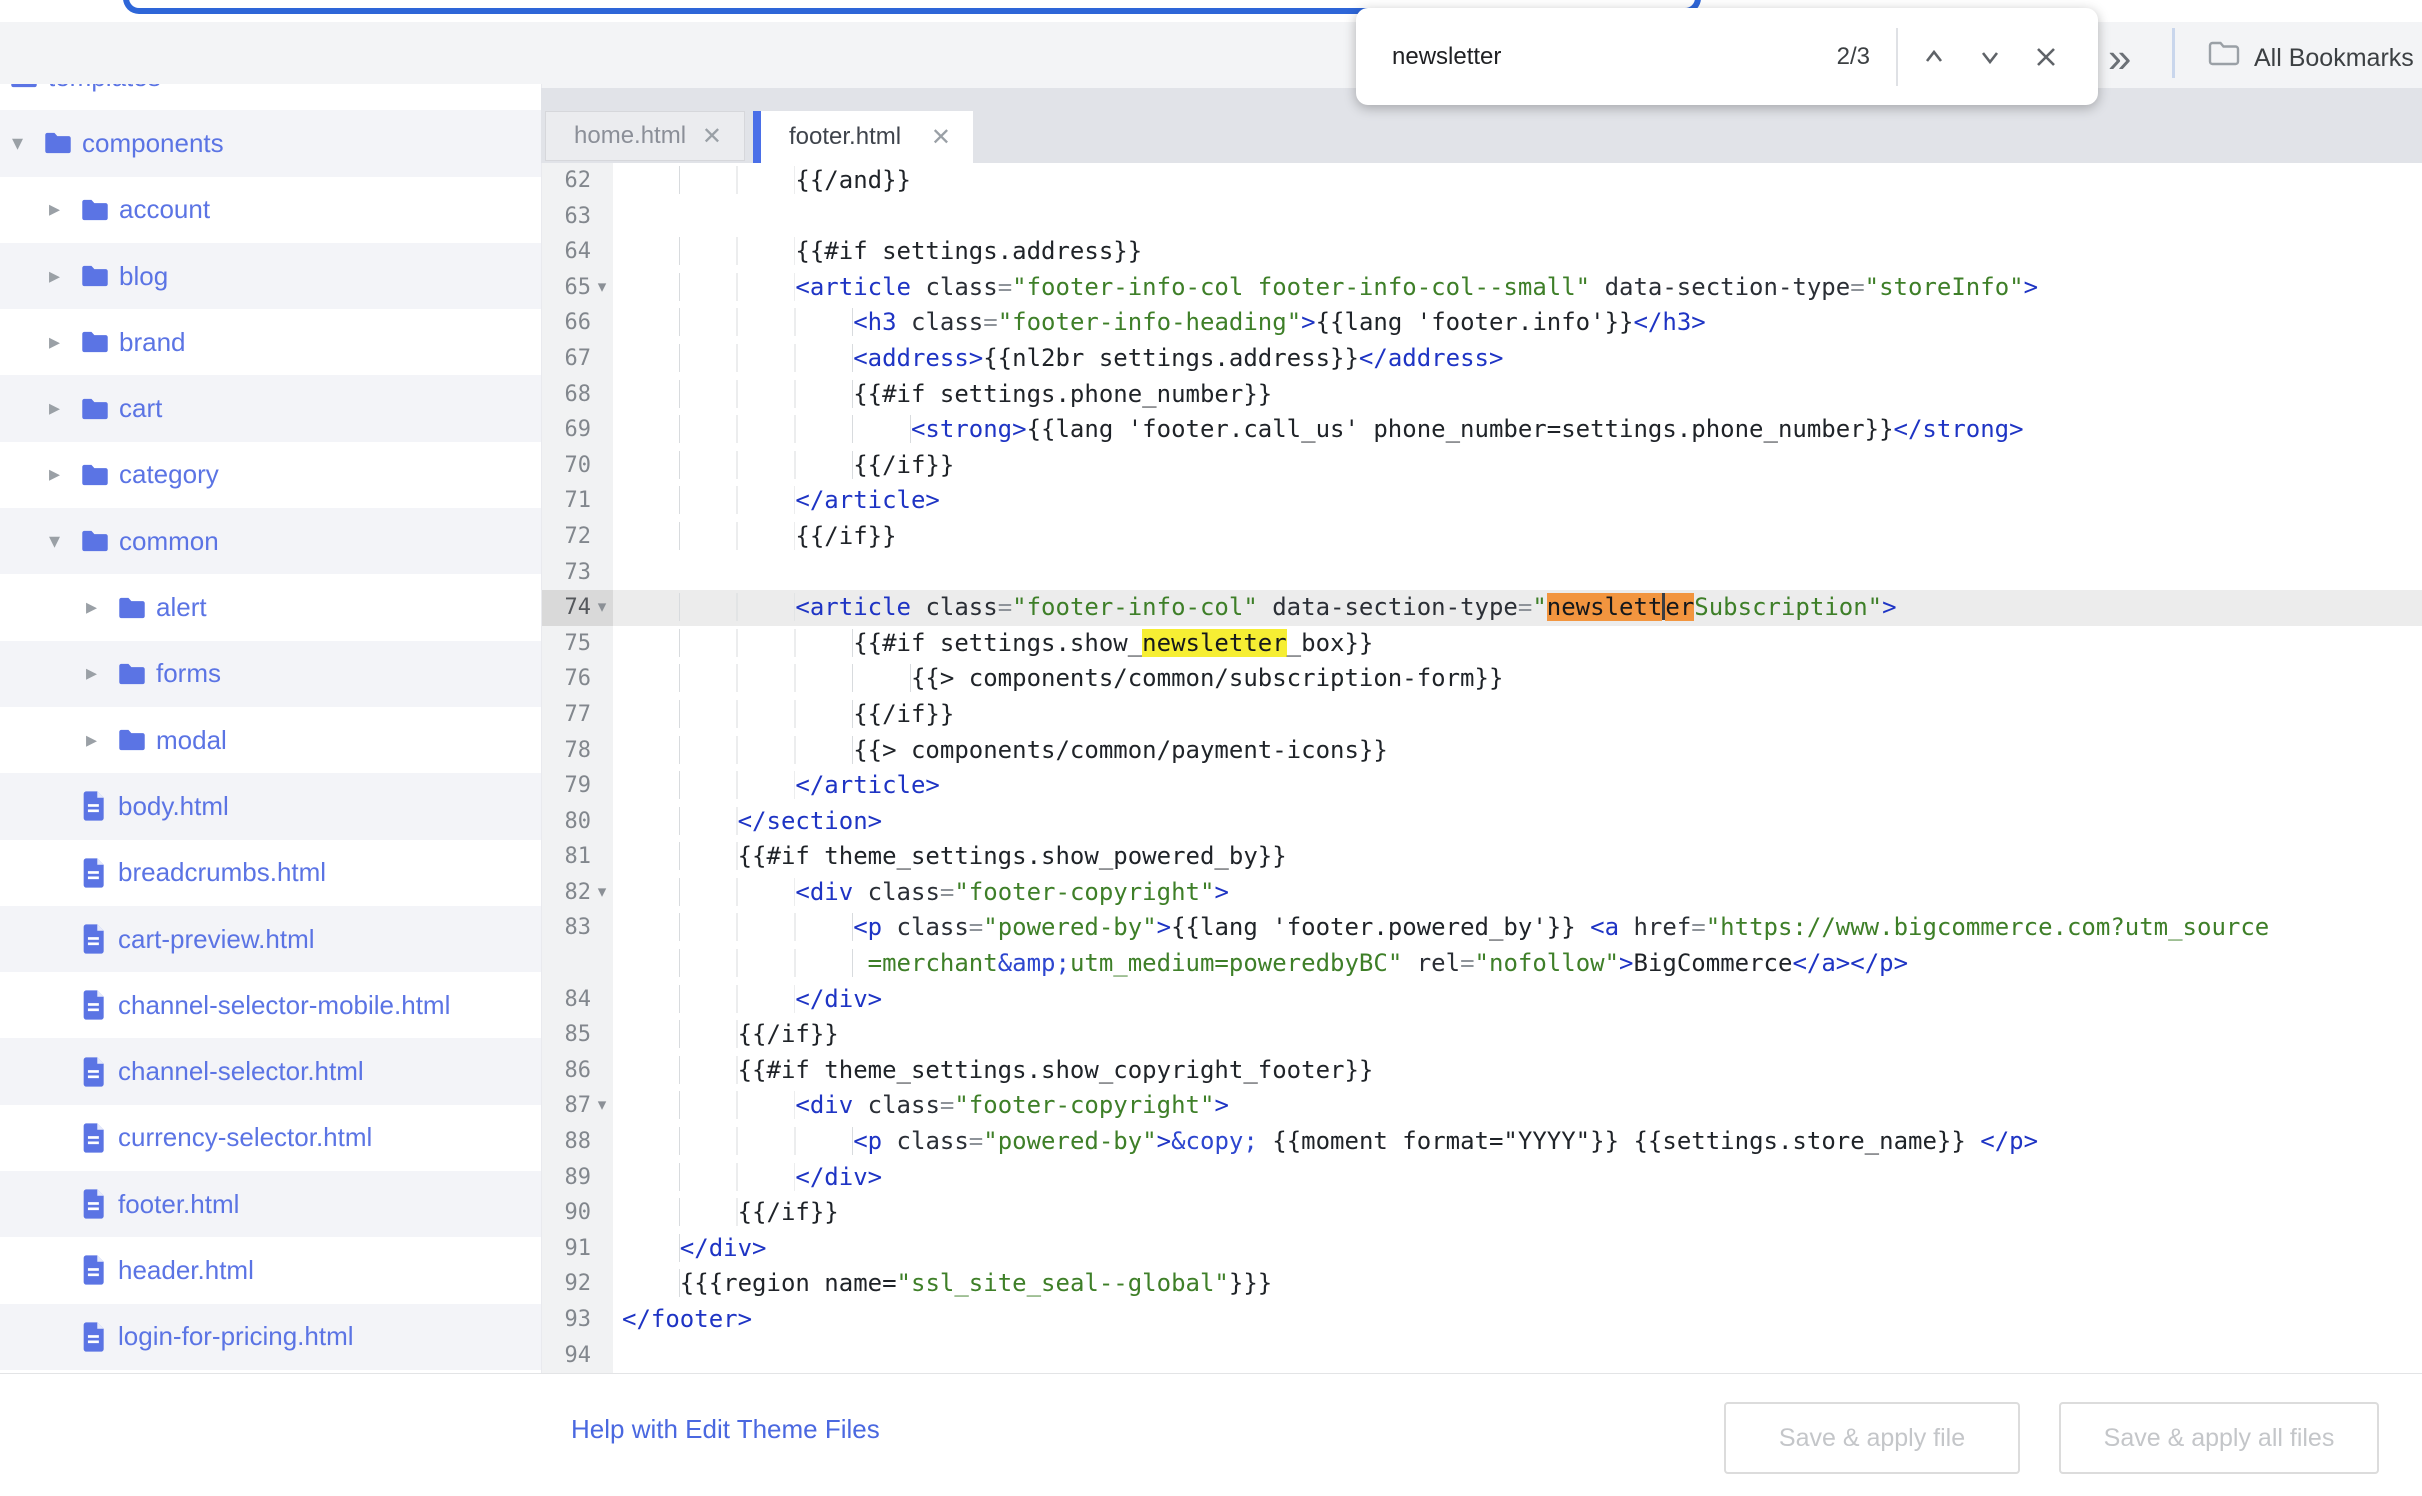 The image size is (2422, 1496). Describe the element at coordinates (270, 408) in the screenshot. I see `tree-item-cart: ▸ cart` at that location.